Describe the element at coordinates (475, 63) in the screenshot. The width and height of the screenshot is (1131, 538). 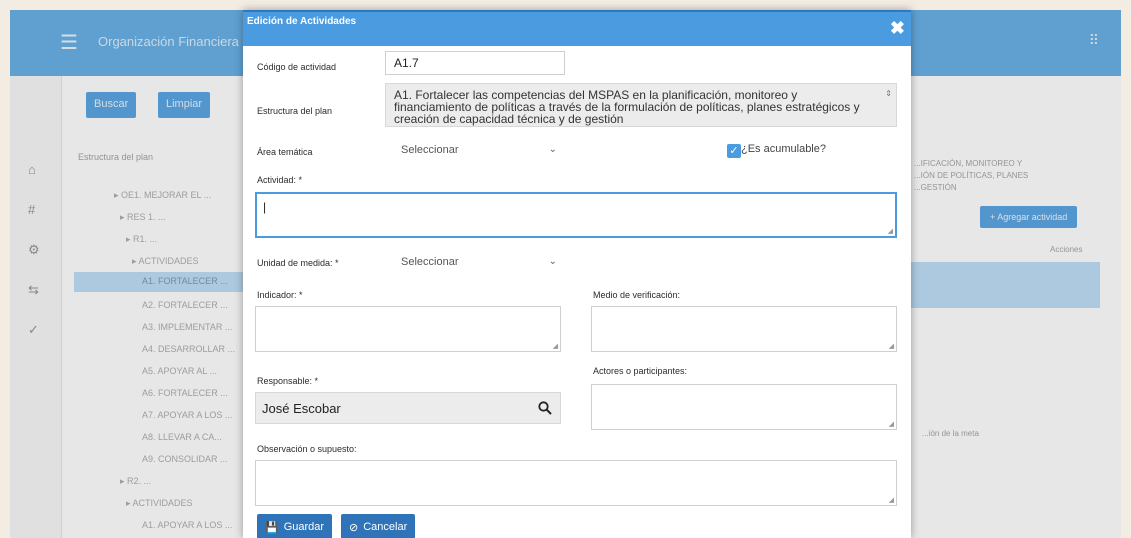
I see `codigo-input: A1.7` at that location.